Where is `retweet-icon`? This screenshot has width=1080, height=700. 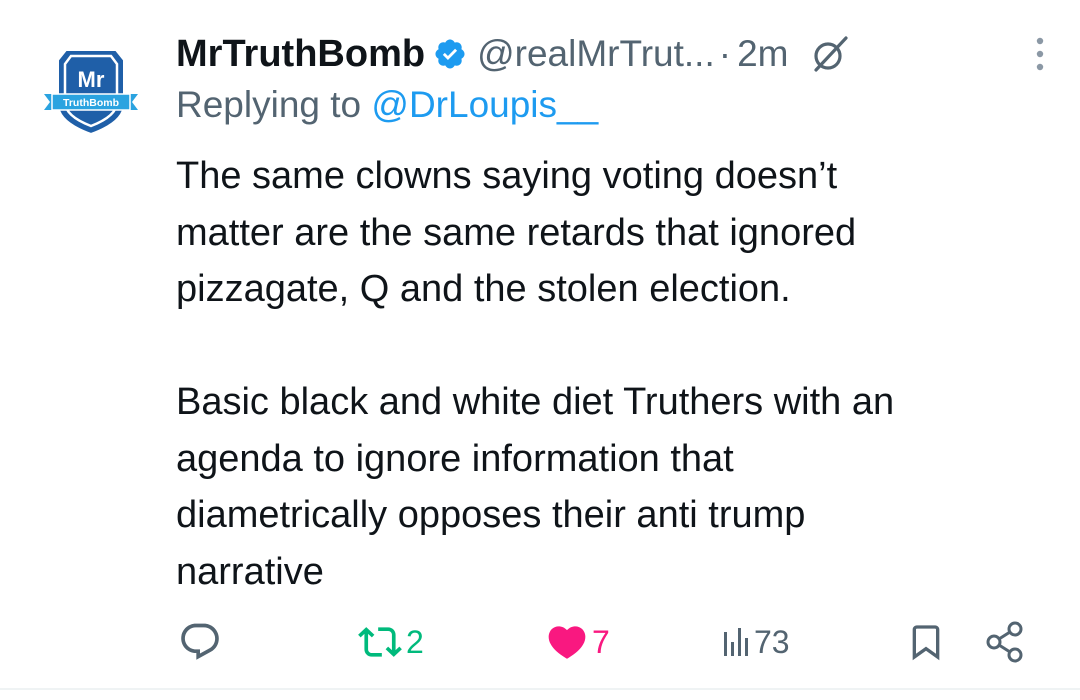 retweet-icon is located at coordinates (380, 642).